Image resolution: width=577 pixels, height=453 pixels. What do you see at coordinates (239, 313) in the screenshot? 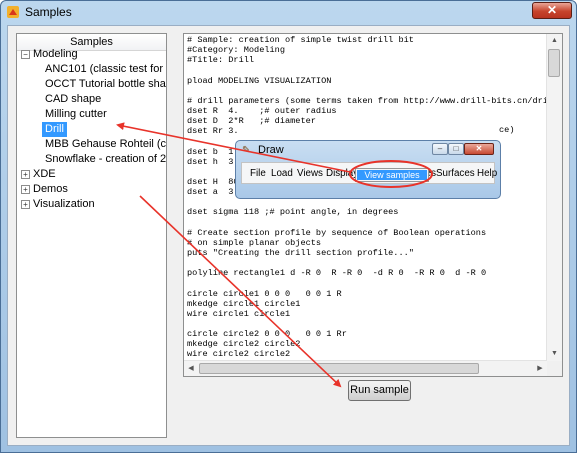
I see `code-line: wire circle1 circle1` at bounding box center [239, 313].